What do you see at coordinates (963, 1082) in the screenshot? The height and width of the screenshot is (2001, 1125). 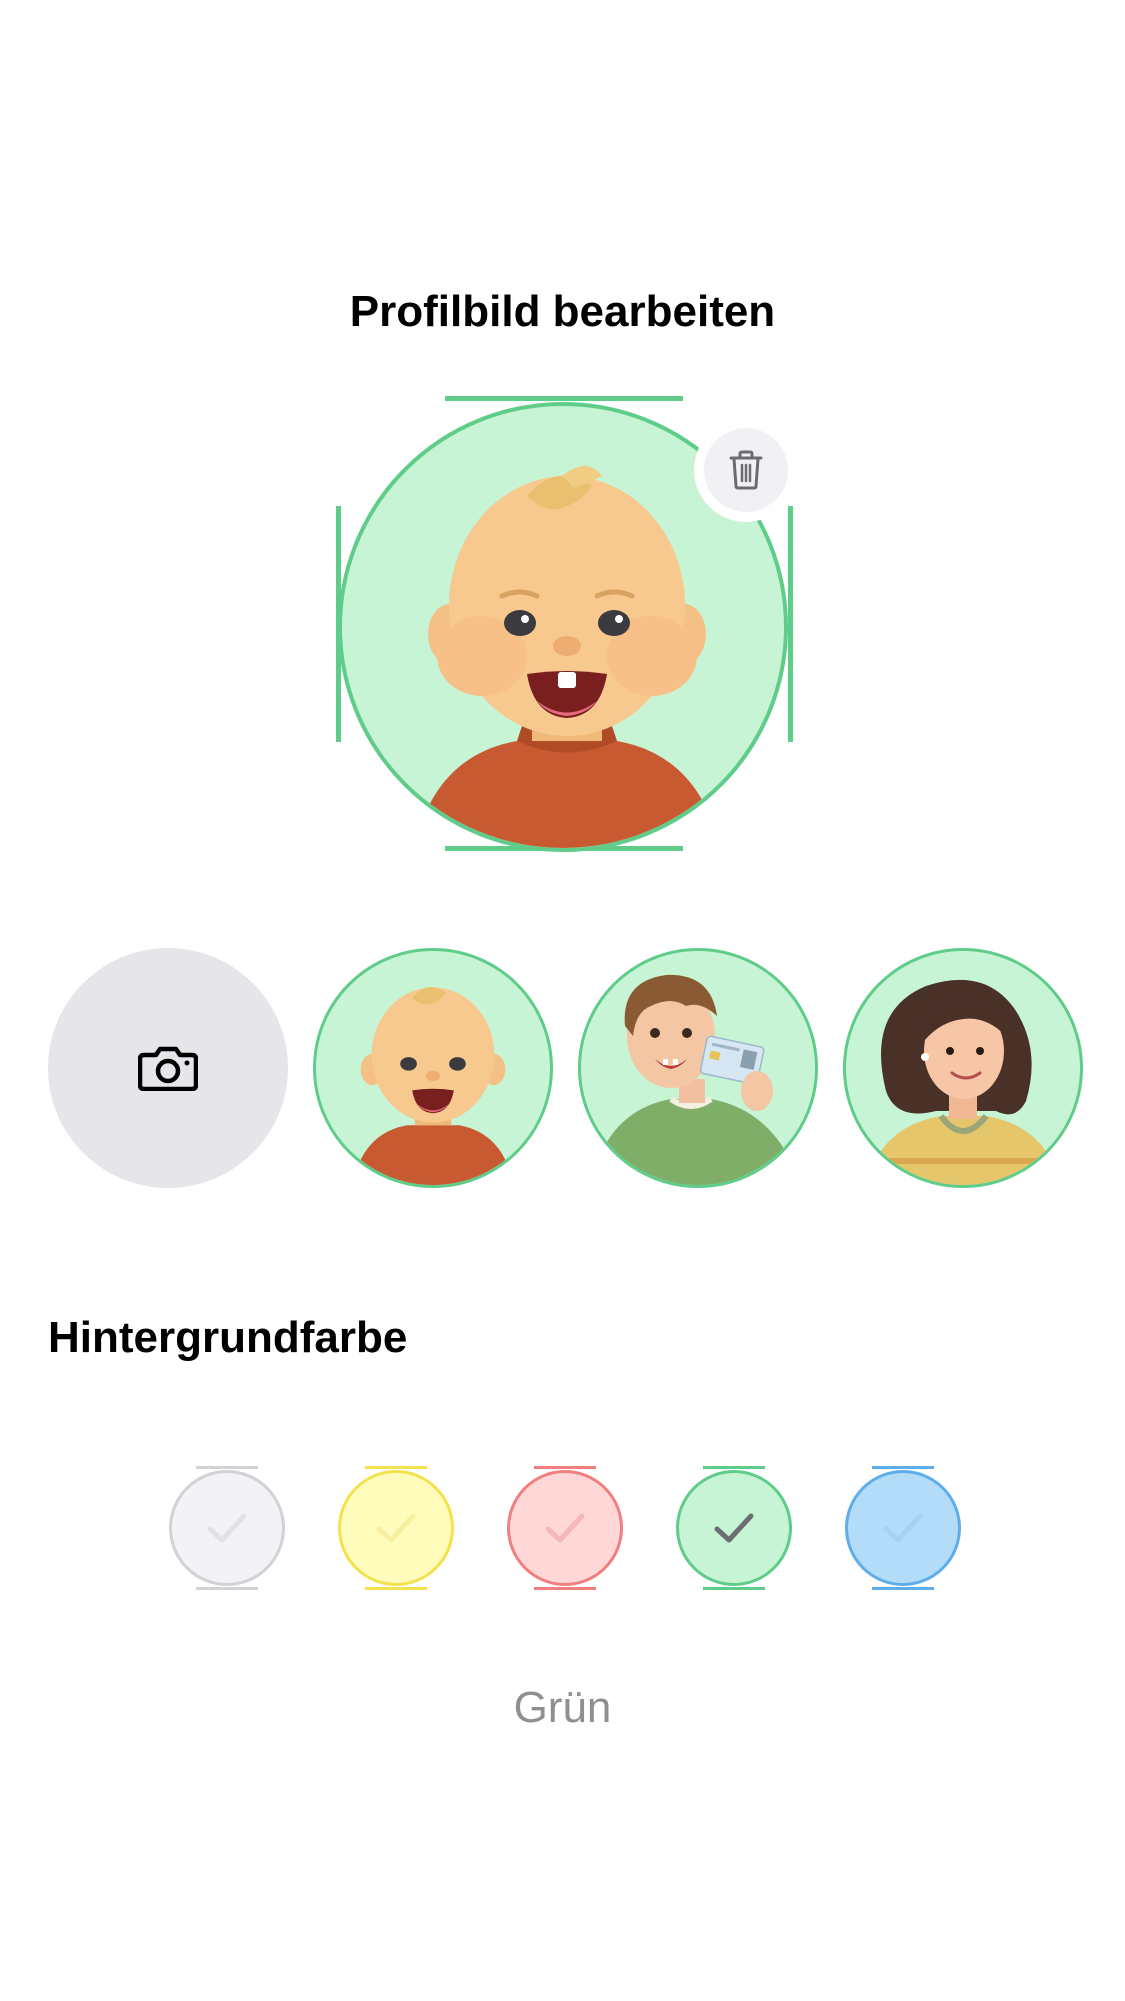 I see `woman-avatar-thumbnail` at bounding box center [963, 1082].